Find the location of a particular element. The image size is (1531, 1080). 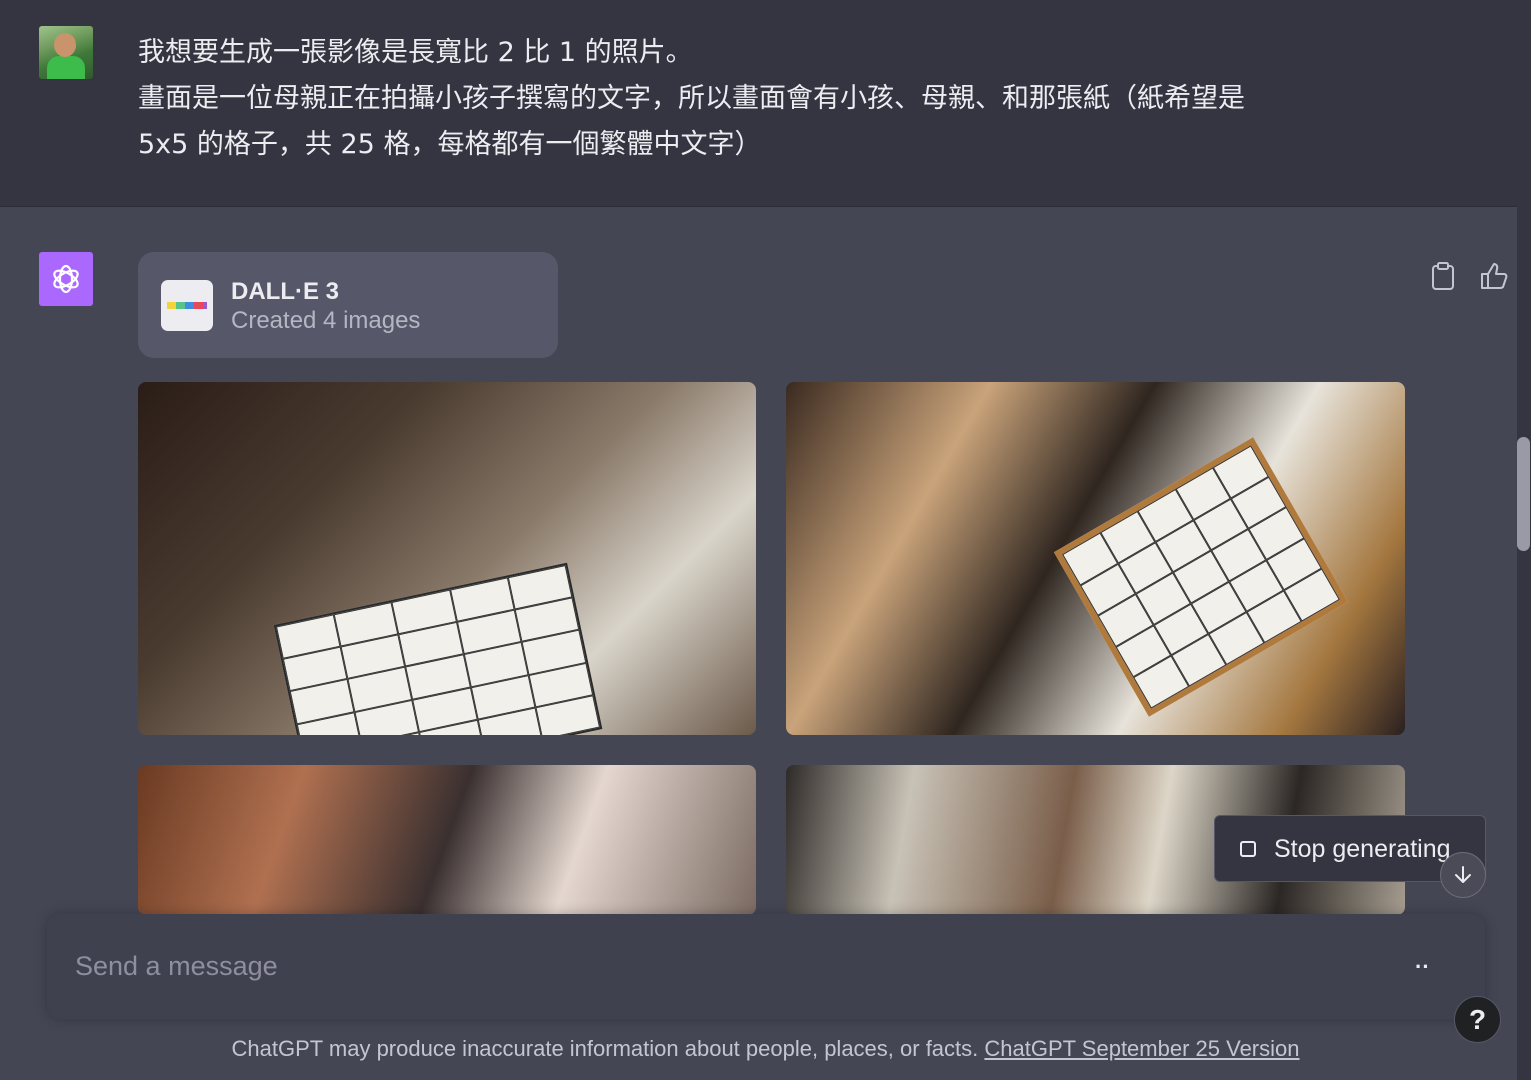

avatar-shirt is located at coordinates (66, 67).